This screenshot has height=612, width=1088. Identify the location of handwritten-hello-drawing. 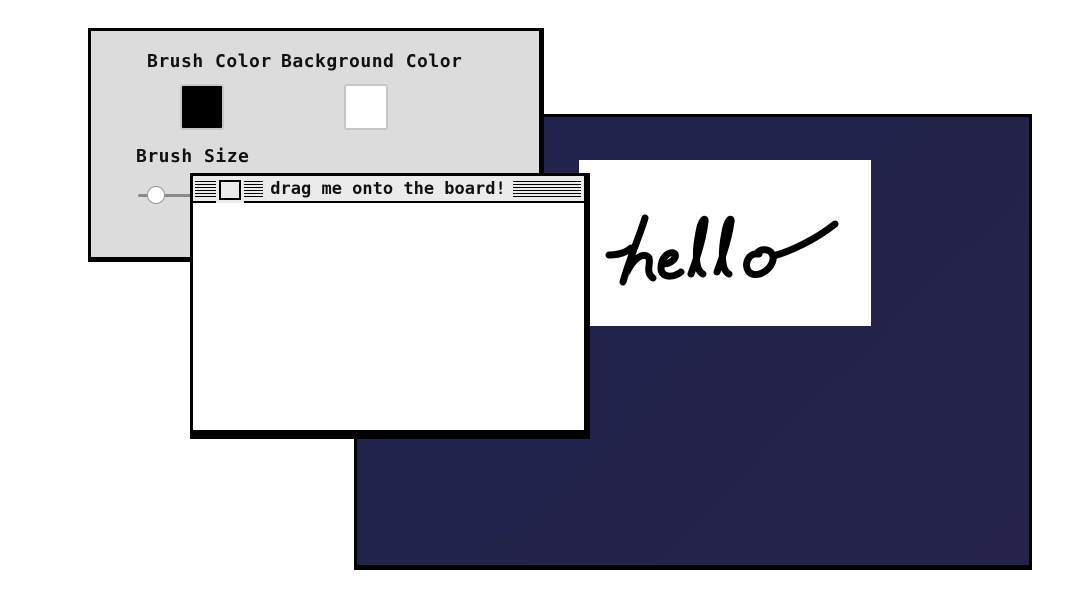
(722, 250).